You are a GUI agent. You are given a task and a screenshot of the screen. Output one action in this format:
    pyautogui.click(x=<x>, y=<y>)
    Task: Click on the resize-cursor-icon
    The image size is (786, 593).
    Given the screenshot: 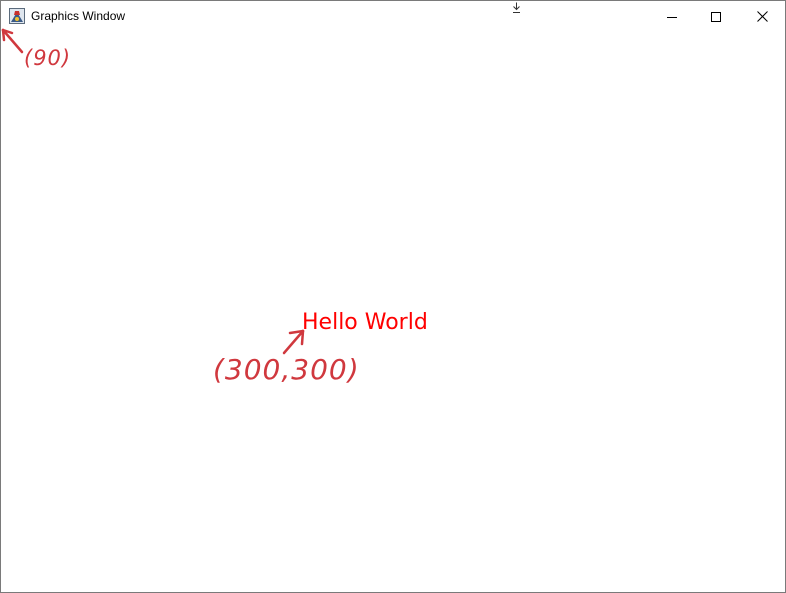 What is the action you would take?
    pyautogui.click(x=516, y=7)
    